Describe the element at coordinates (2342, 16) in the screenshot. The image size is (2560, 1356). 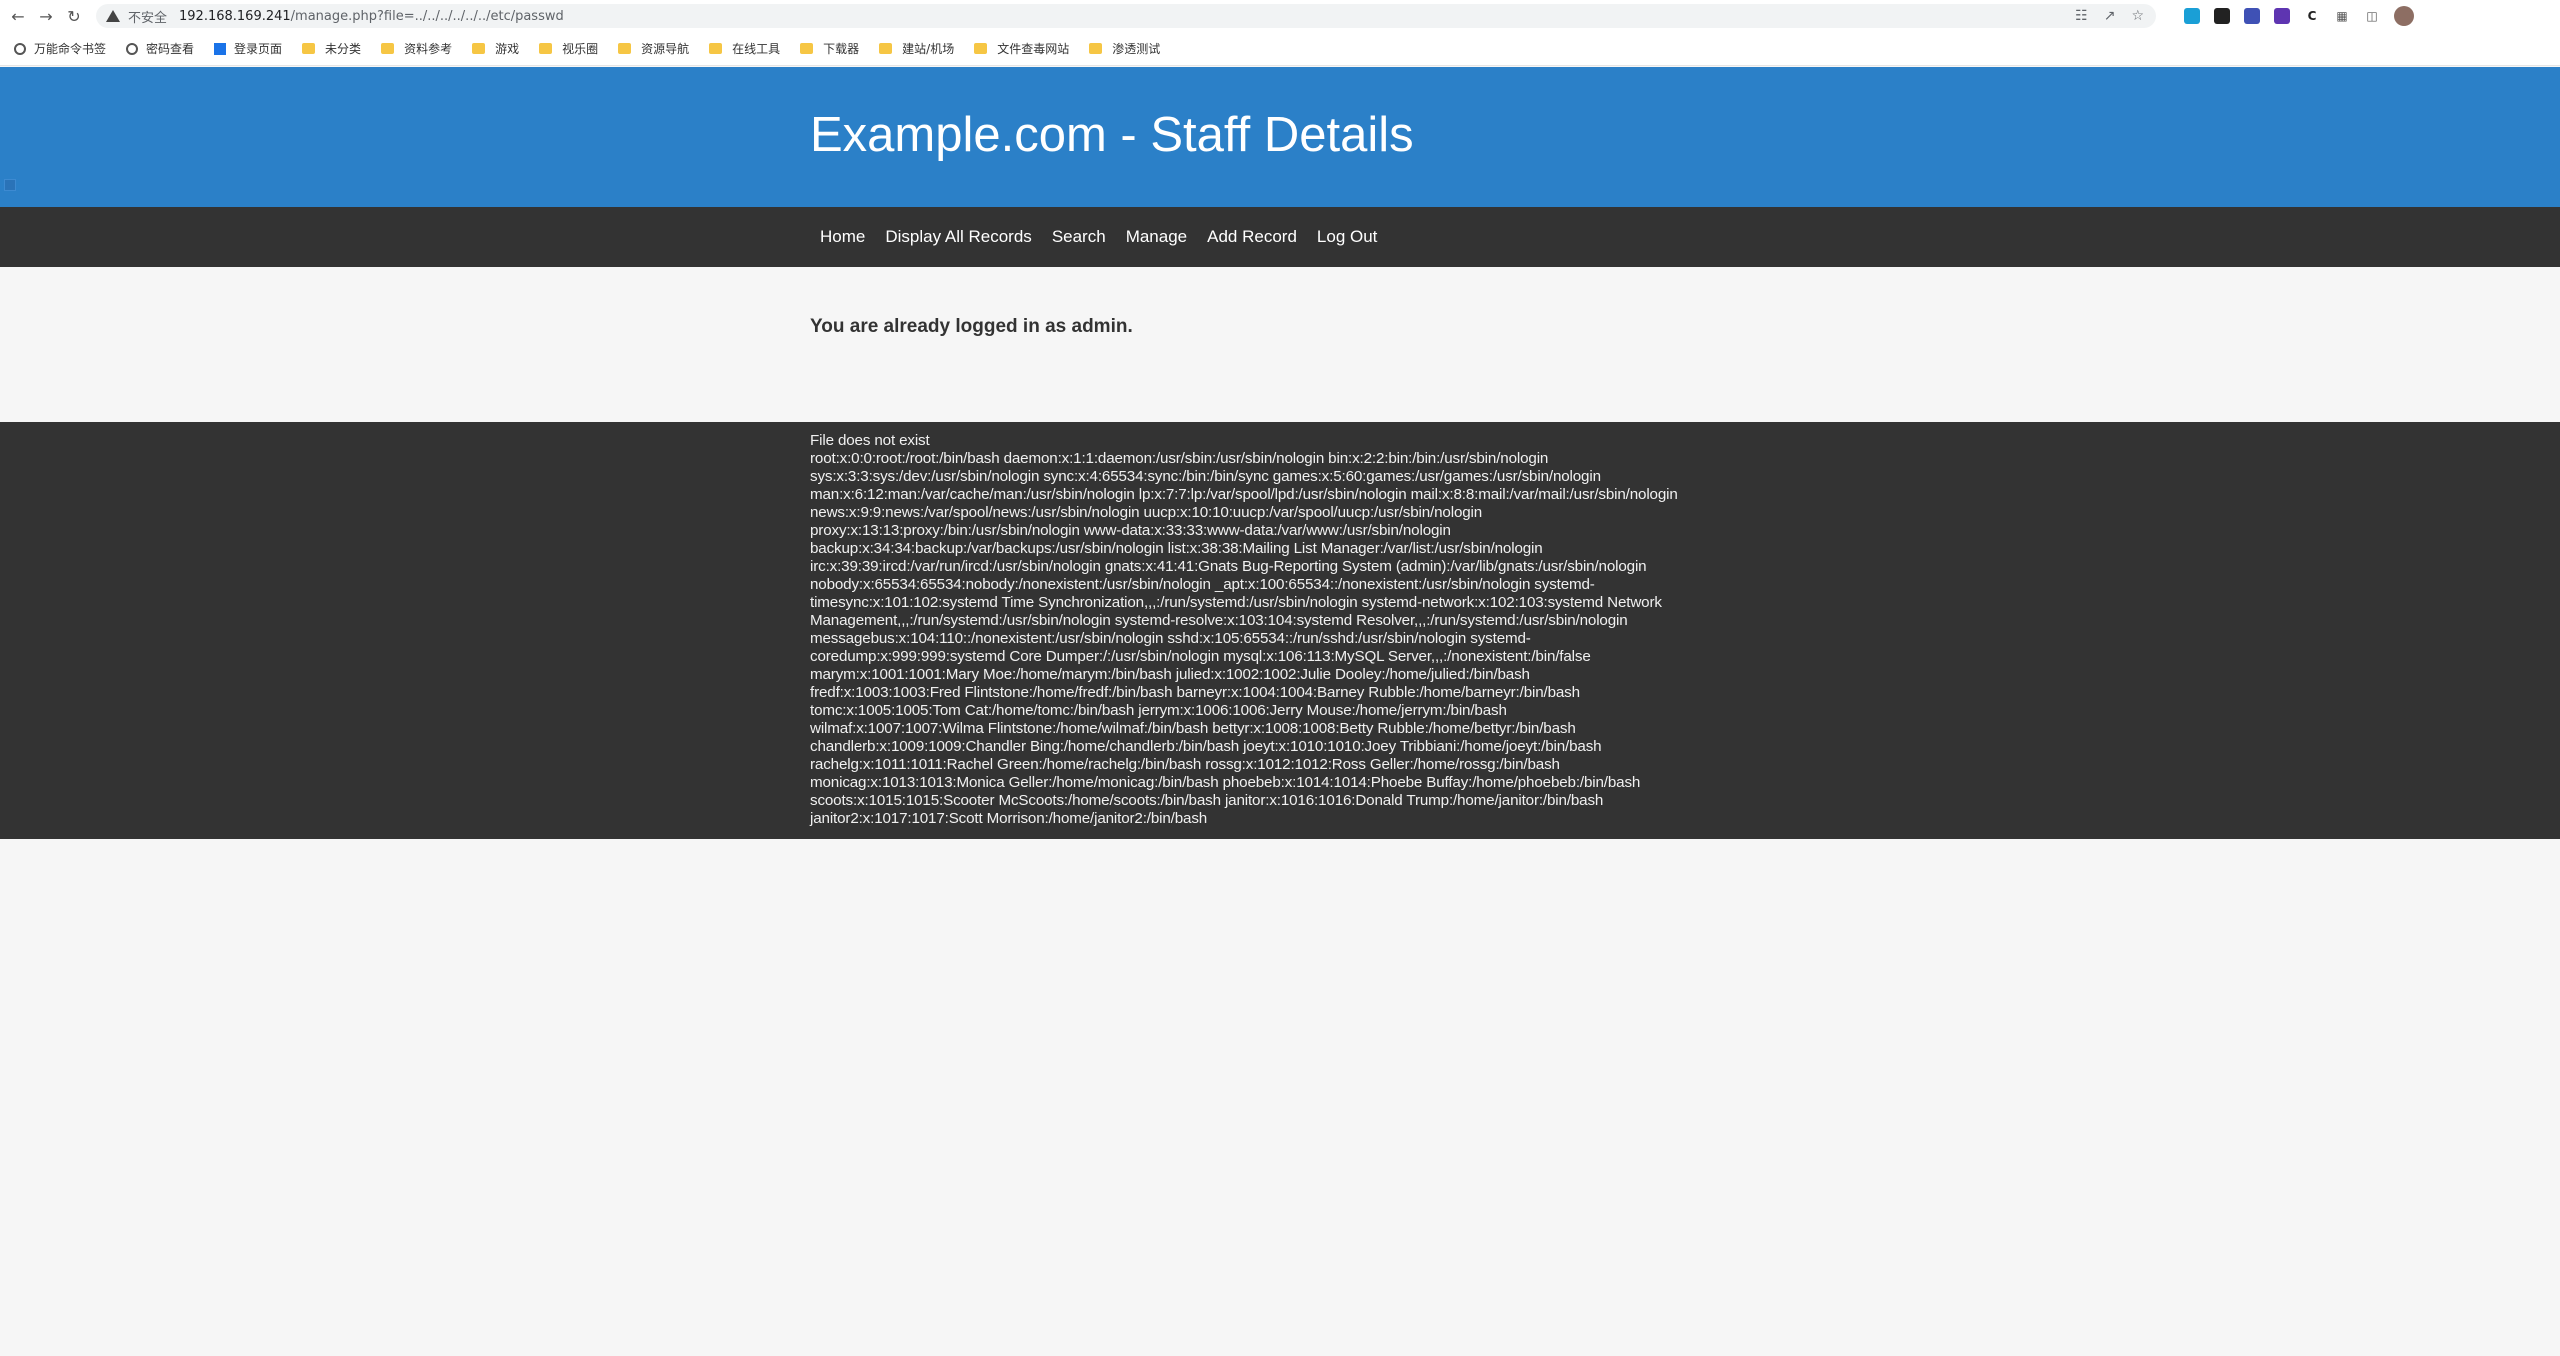
I see `puzzle-icon: ▦` at that location.